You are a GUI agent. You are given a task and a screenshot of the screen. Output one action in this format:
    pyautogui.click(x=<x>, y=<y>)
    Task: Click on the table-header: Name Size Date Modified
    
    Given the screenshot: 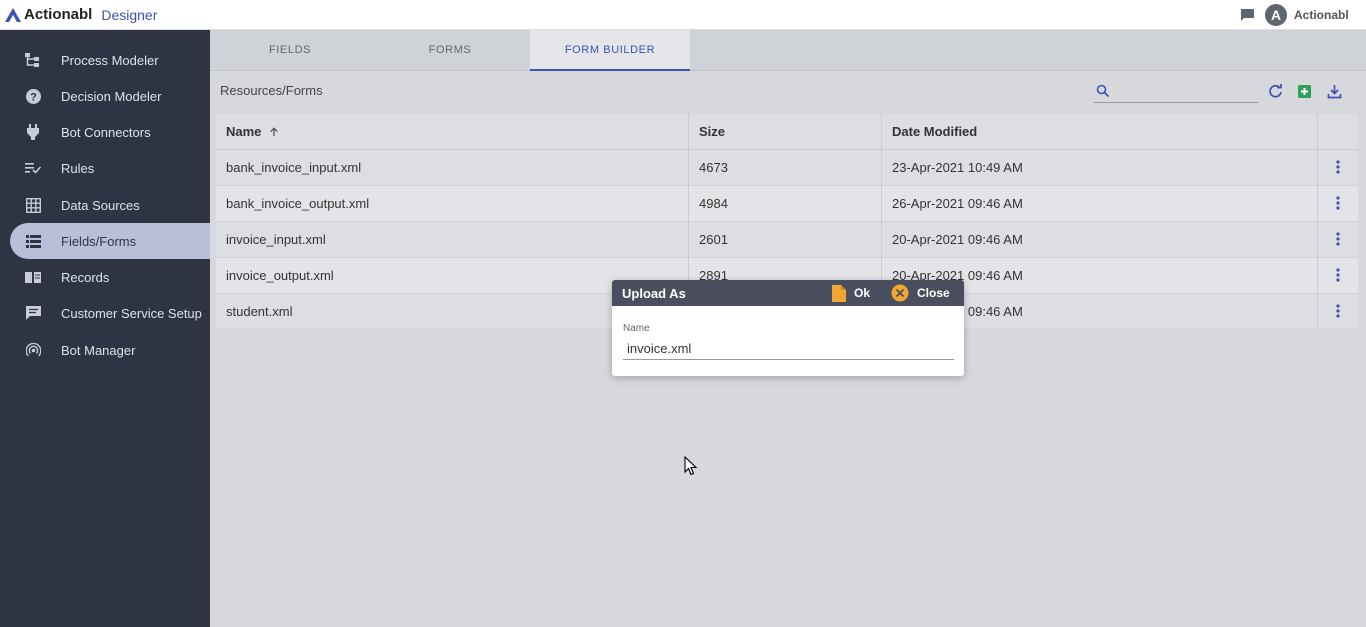 What is the action you would take?
    pyautogui.click(x=787, y=132)
    